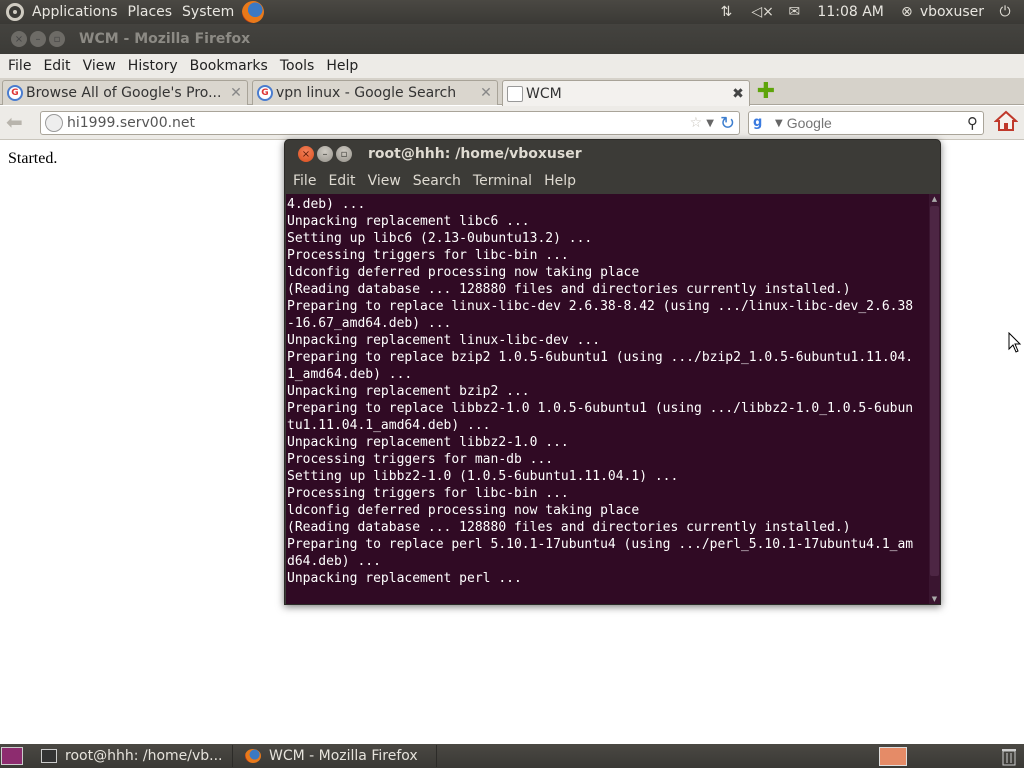 Image resolution: width=1024 pixels, height=768 pixels. I want to click on terminal-icon, so click(49, 756).